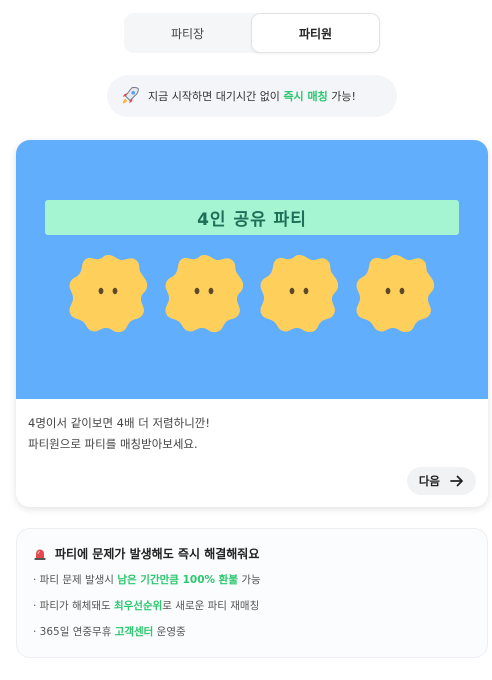  I want to click on next-button-label: 다음, so click(429, 481).